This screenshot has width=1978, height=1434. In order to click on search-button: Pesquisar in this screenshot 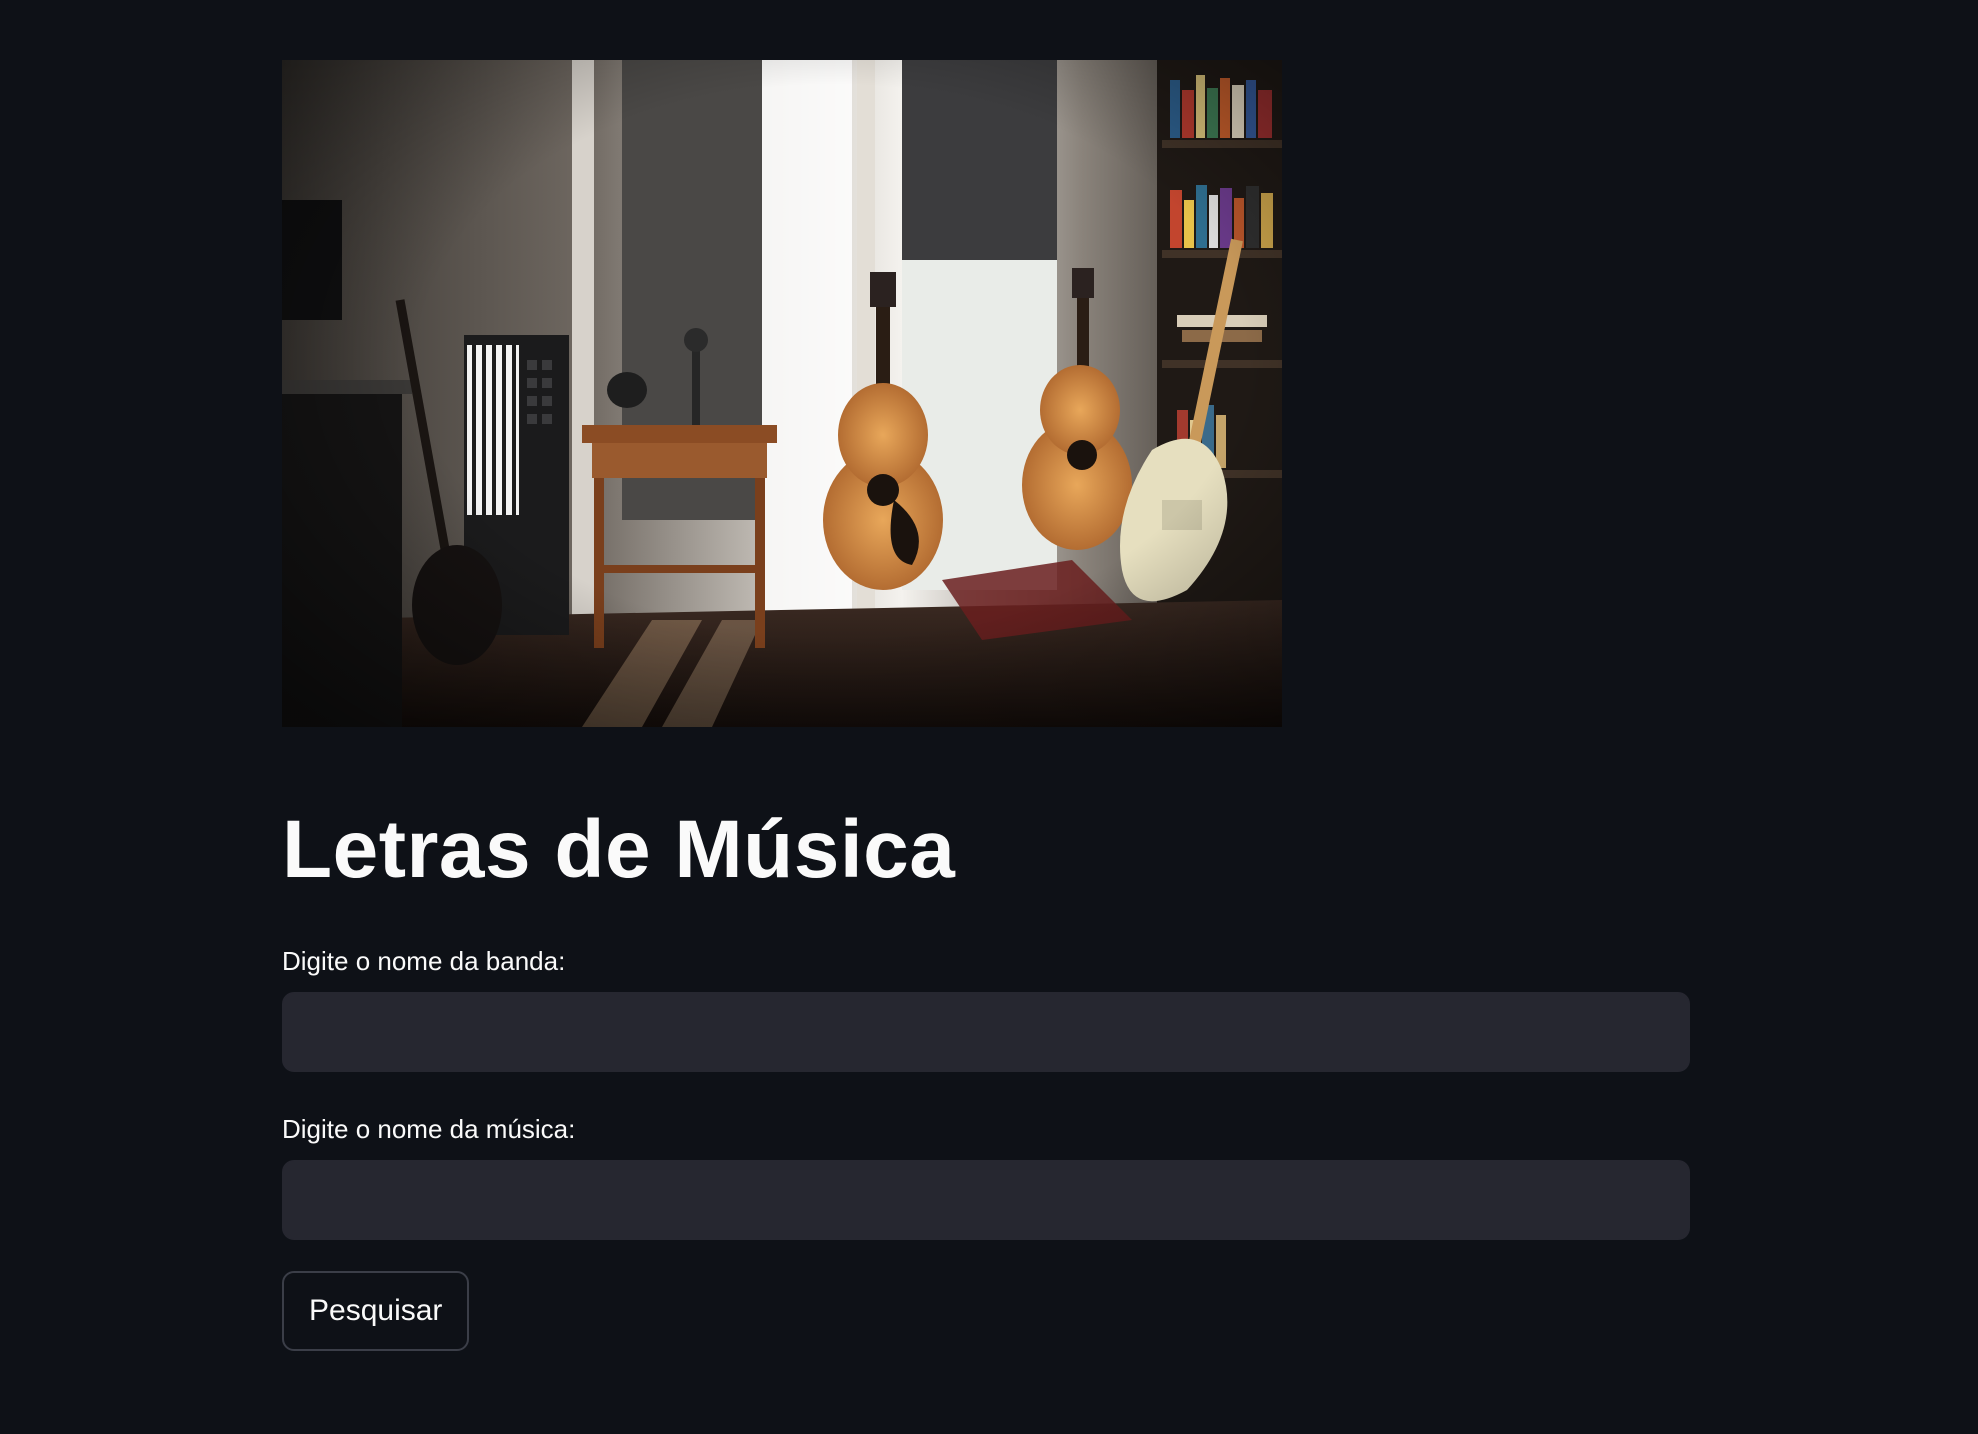, I will do `click(376, 1311)`.